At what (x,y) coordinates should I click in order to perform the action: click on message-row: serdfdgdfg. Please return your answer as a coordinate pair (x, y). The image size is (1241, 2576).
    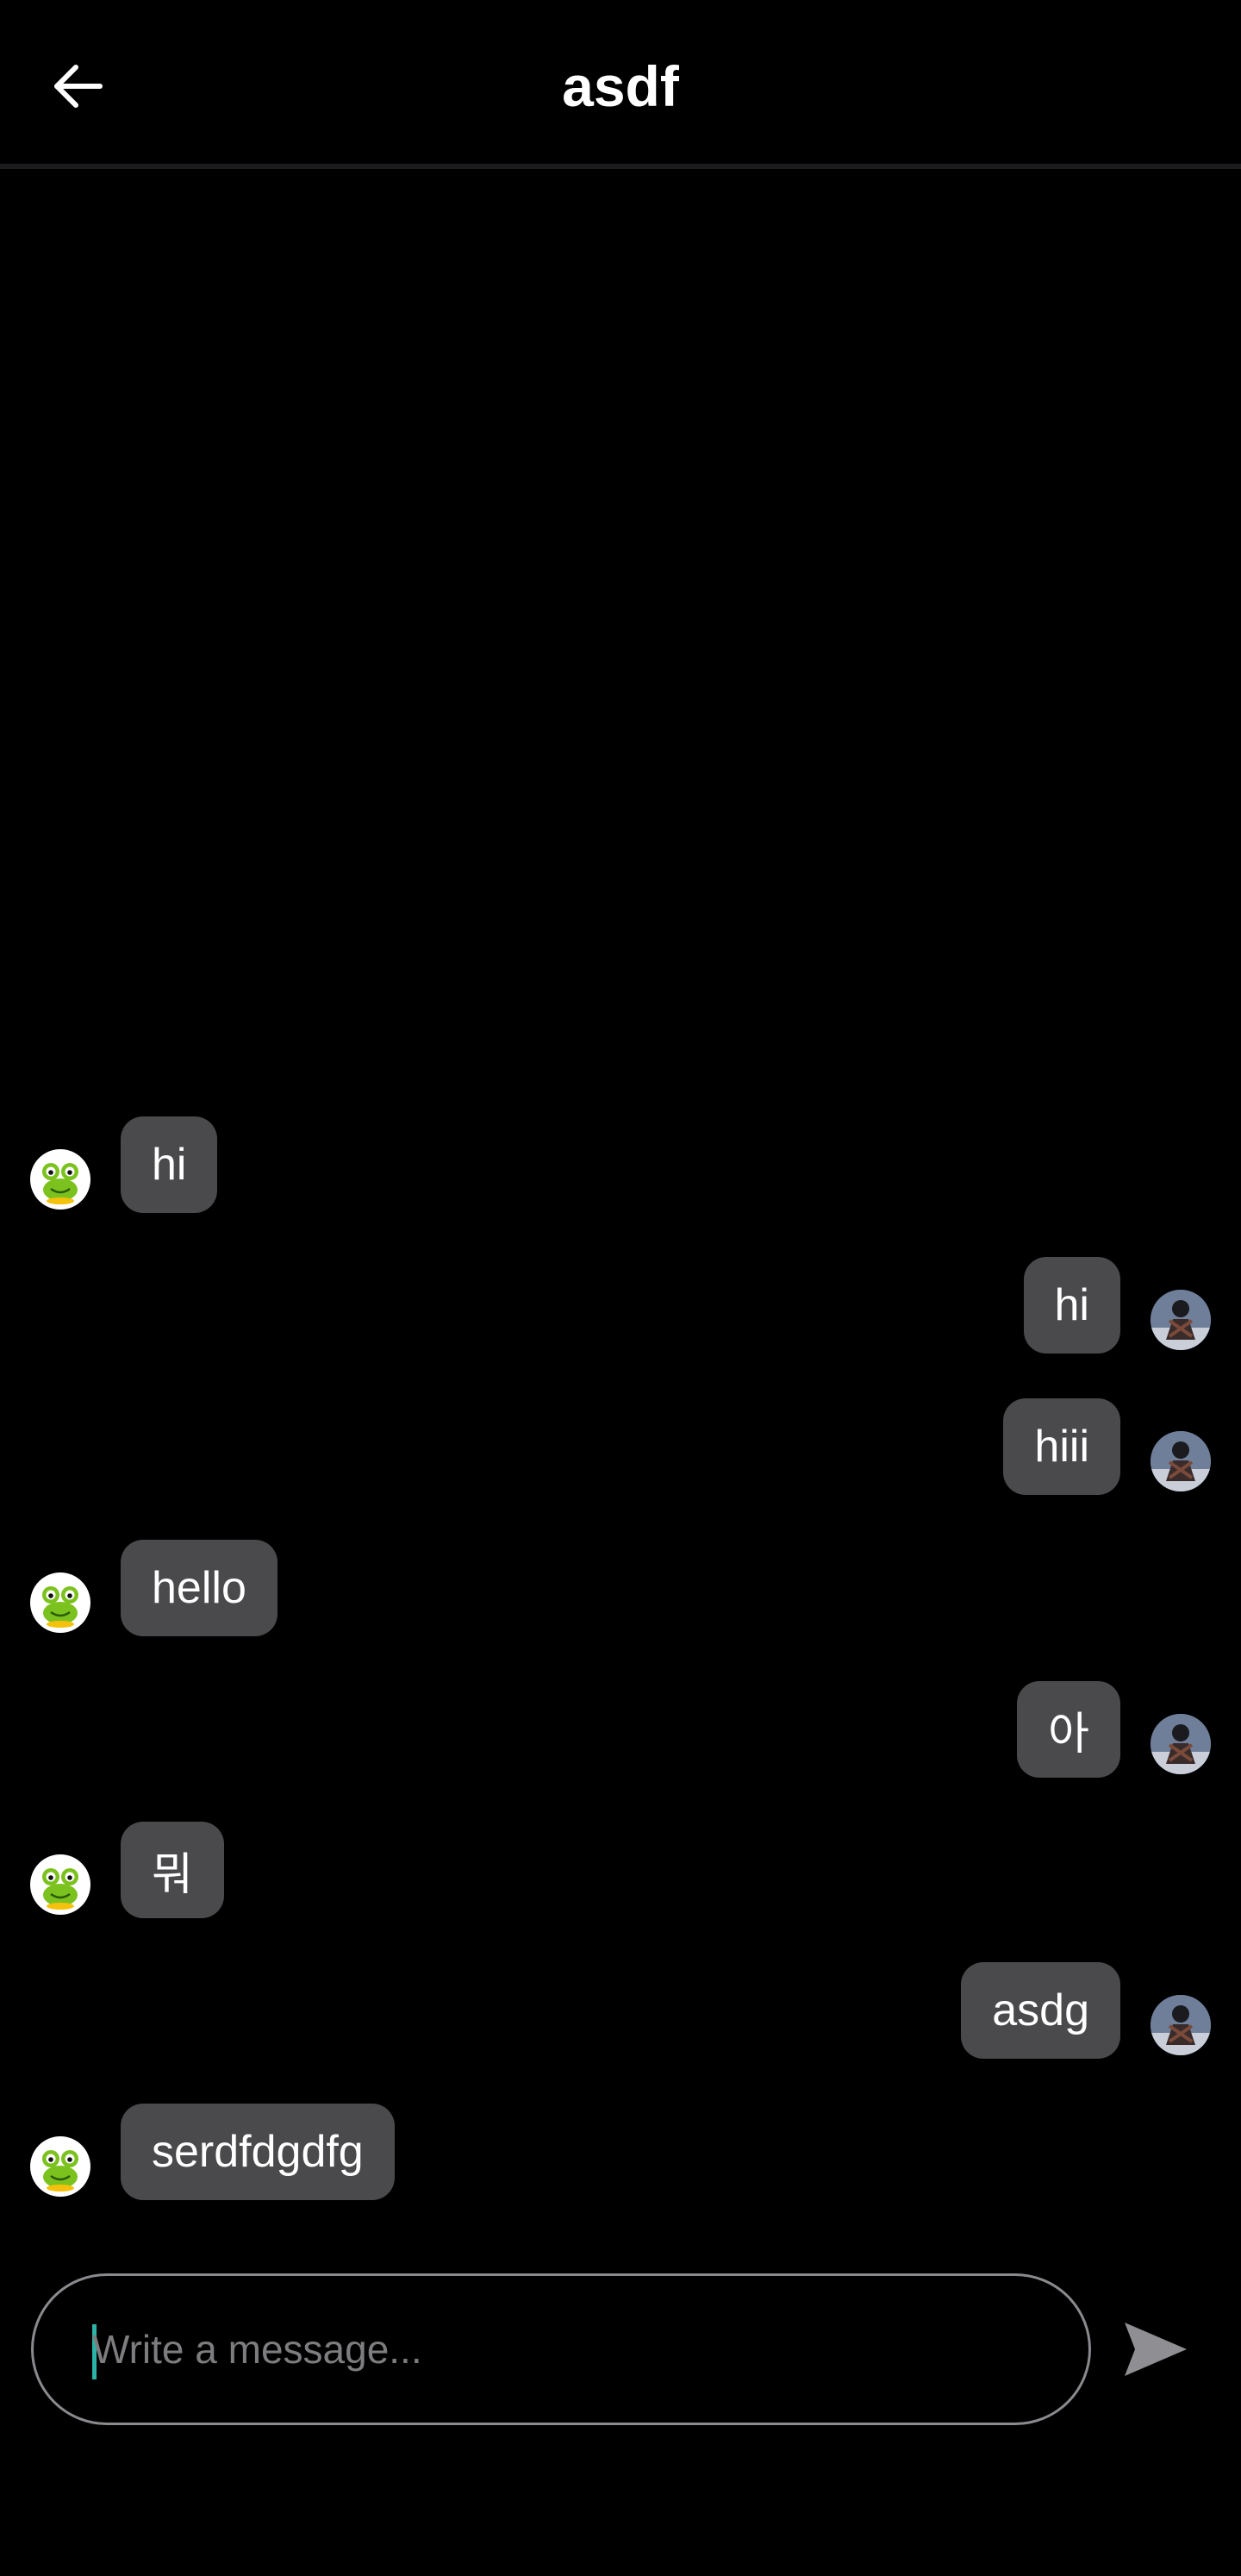
    Looking at the image, I should click on (620, 2152).